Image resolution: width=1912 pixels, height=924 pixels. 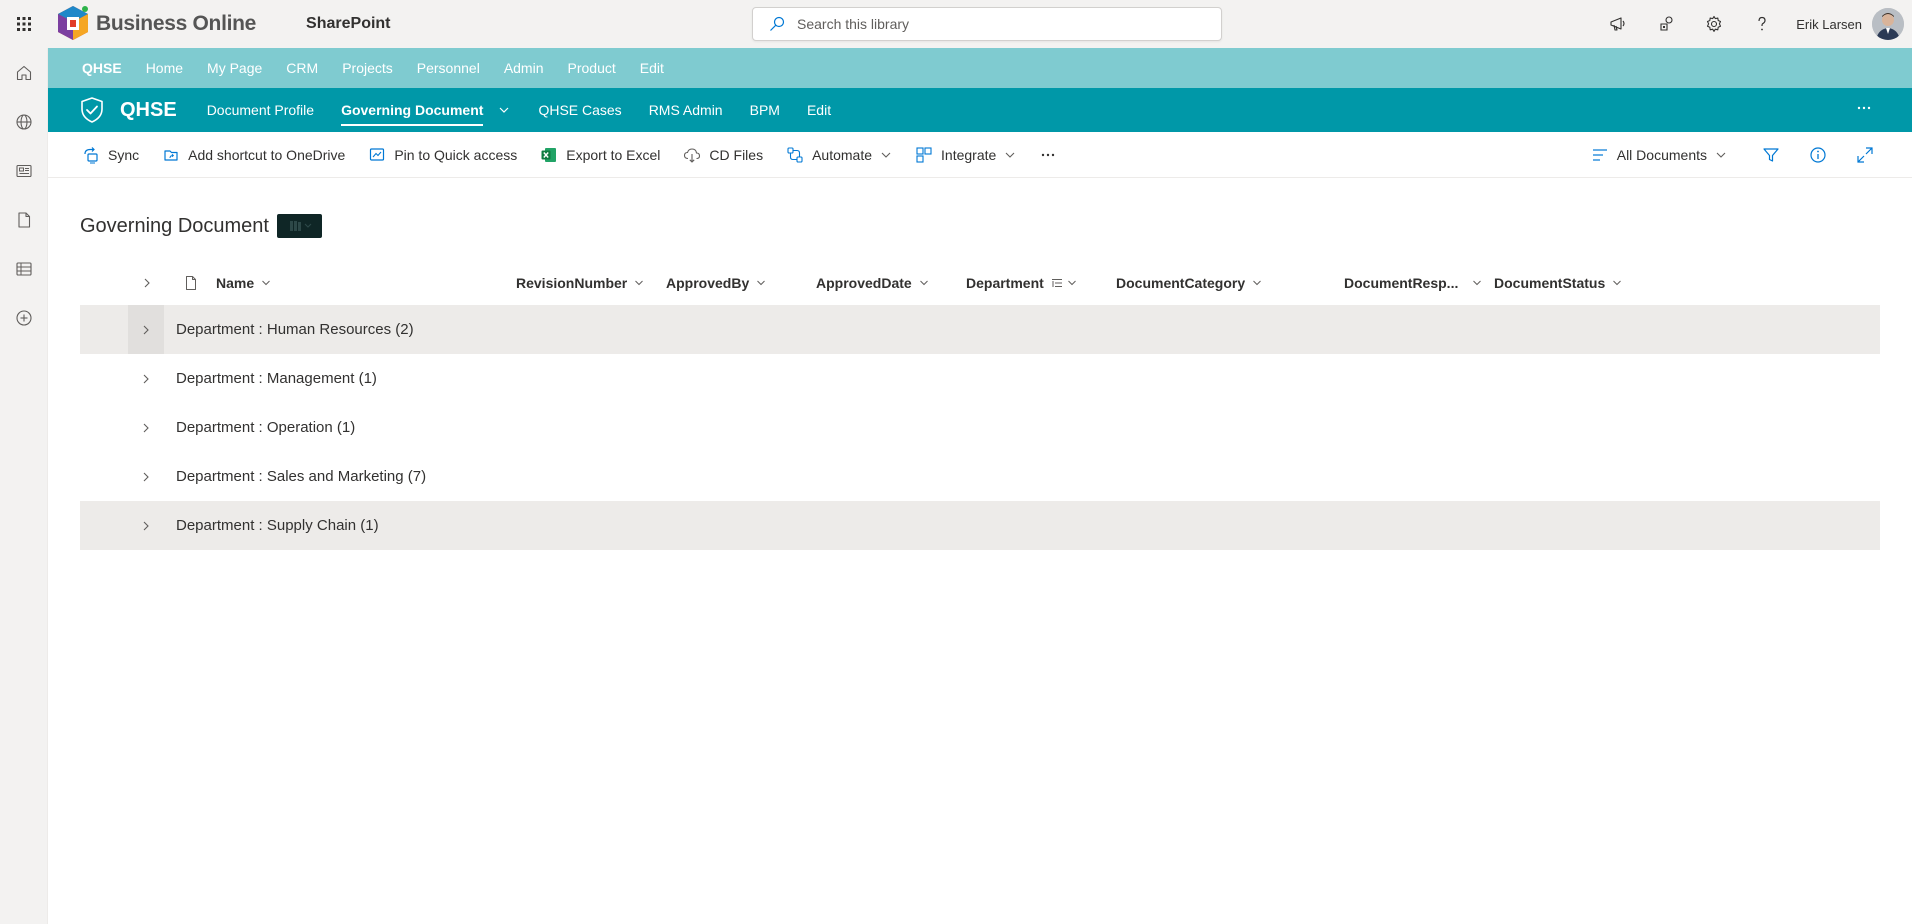 I want to click on app-bar, so click(x=24, y=486).